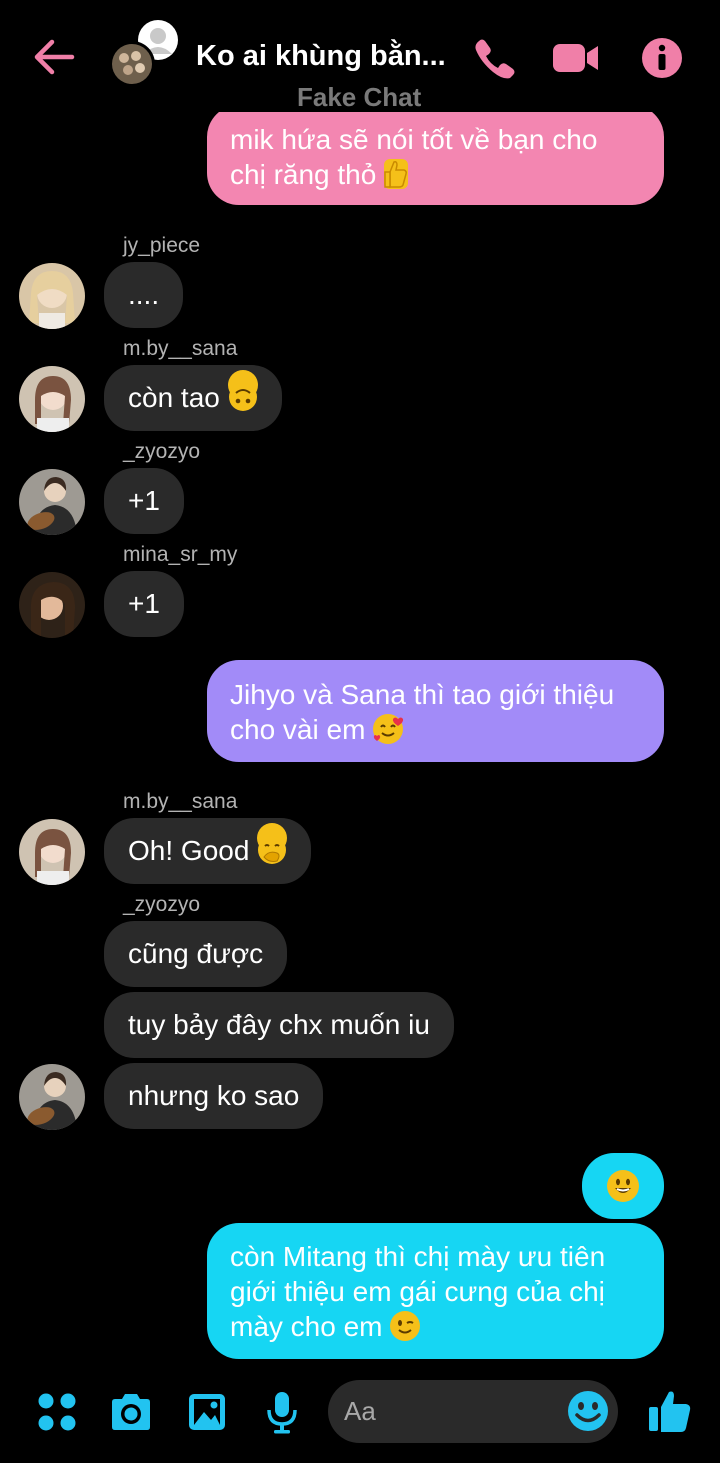  I want to click on incoming-message: còn tao, so click(193, 398).